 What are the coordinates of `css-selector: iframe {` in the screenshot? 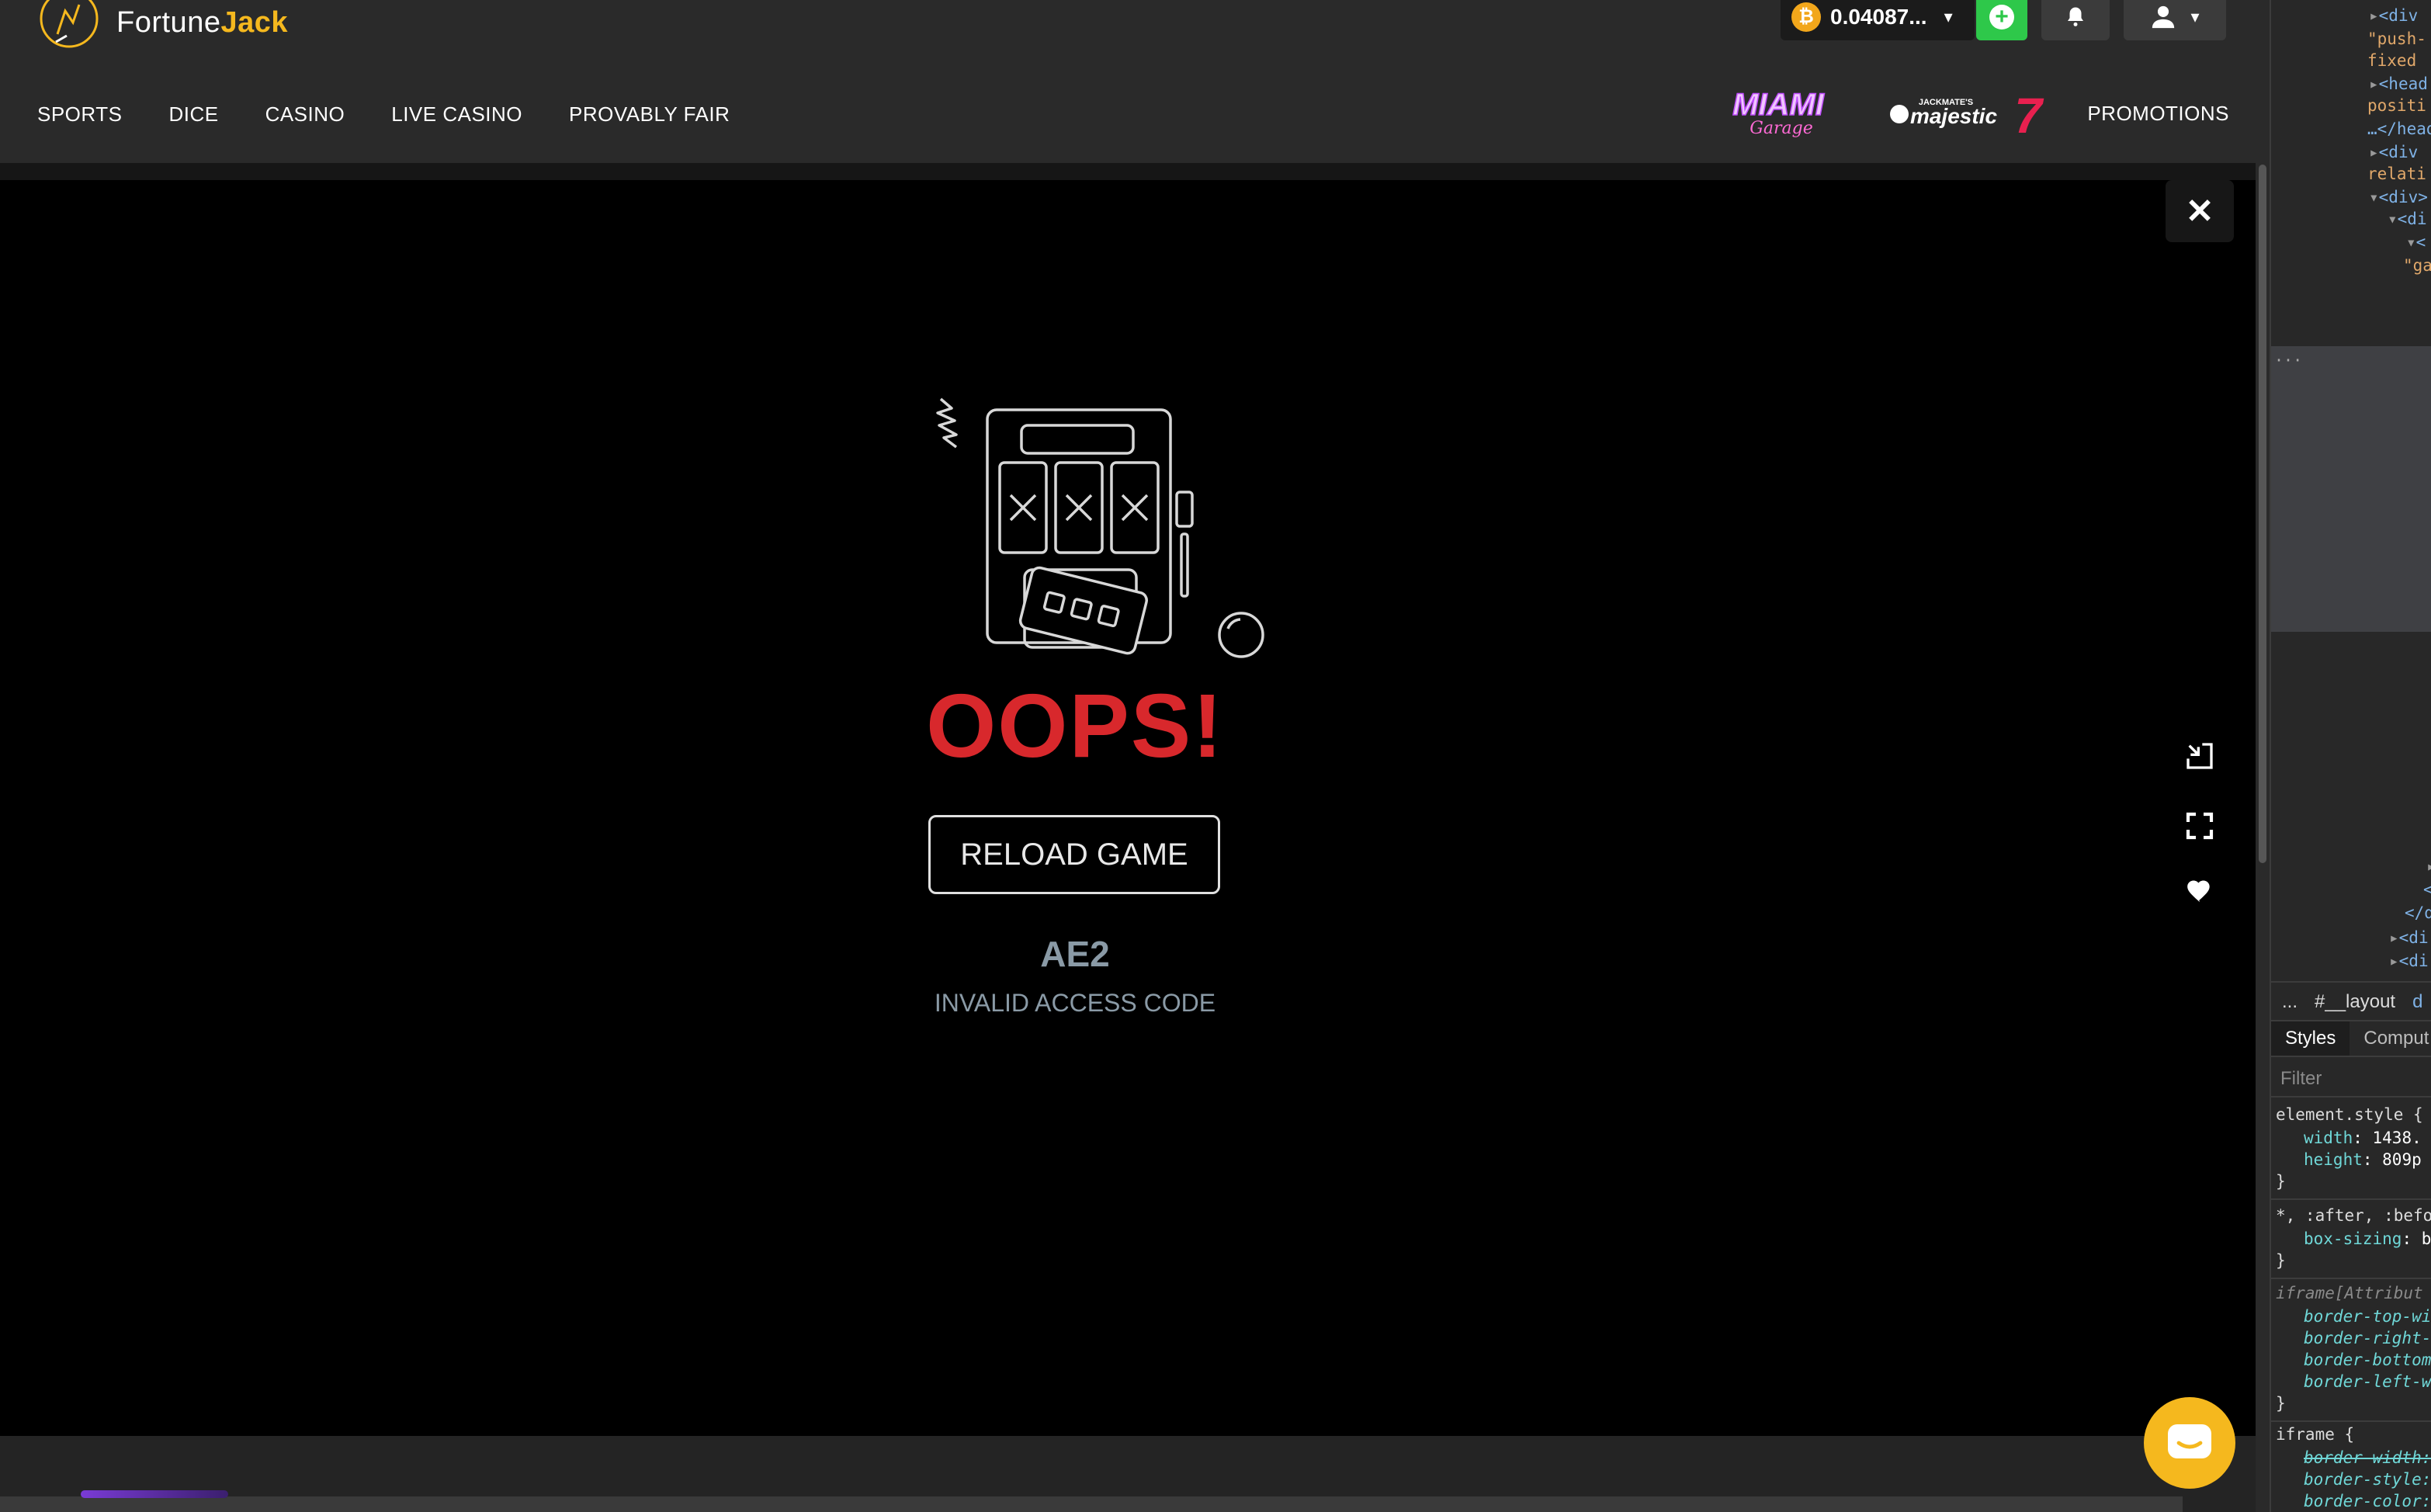 It's located at (2315, 1434).